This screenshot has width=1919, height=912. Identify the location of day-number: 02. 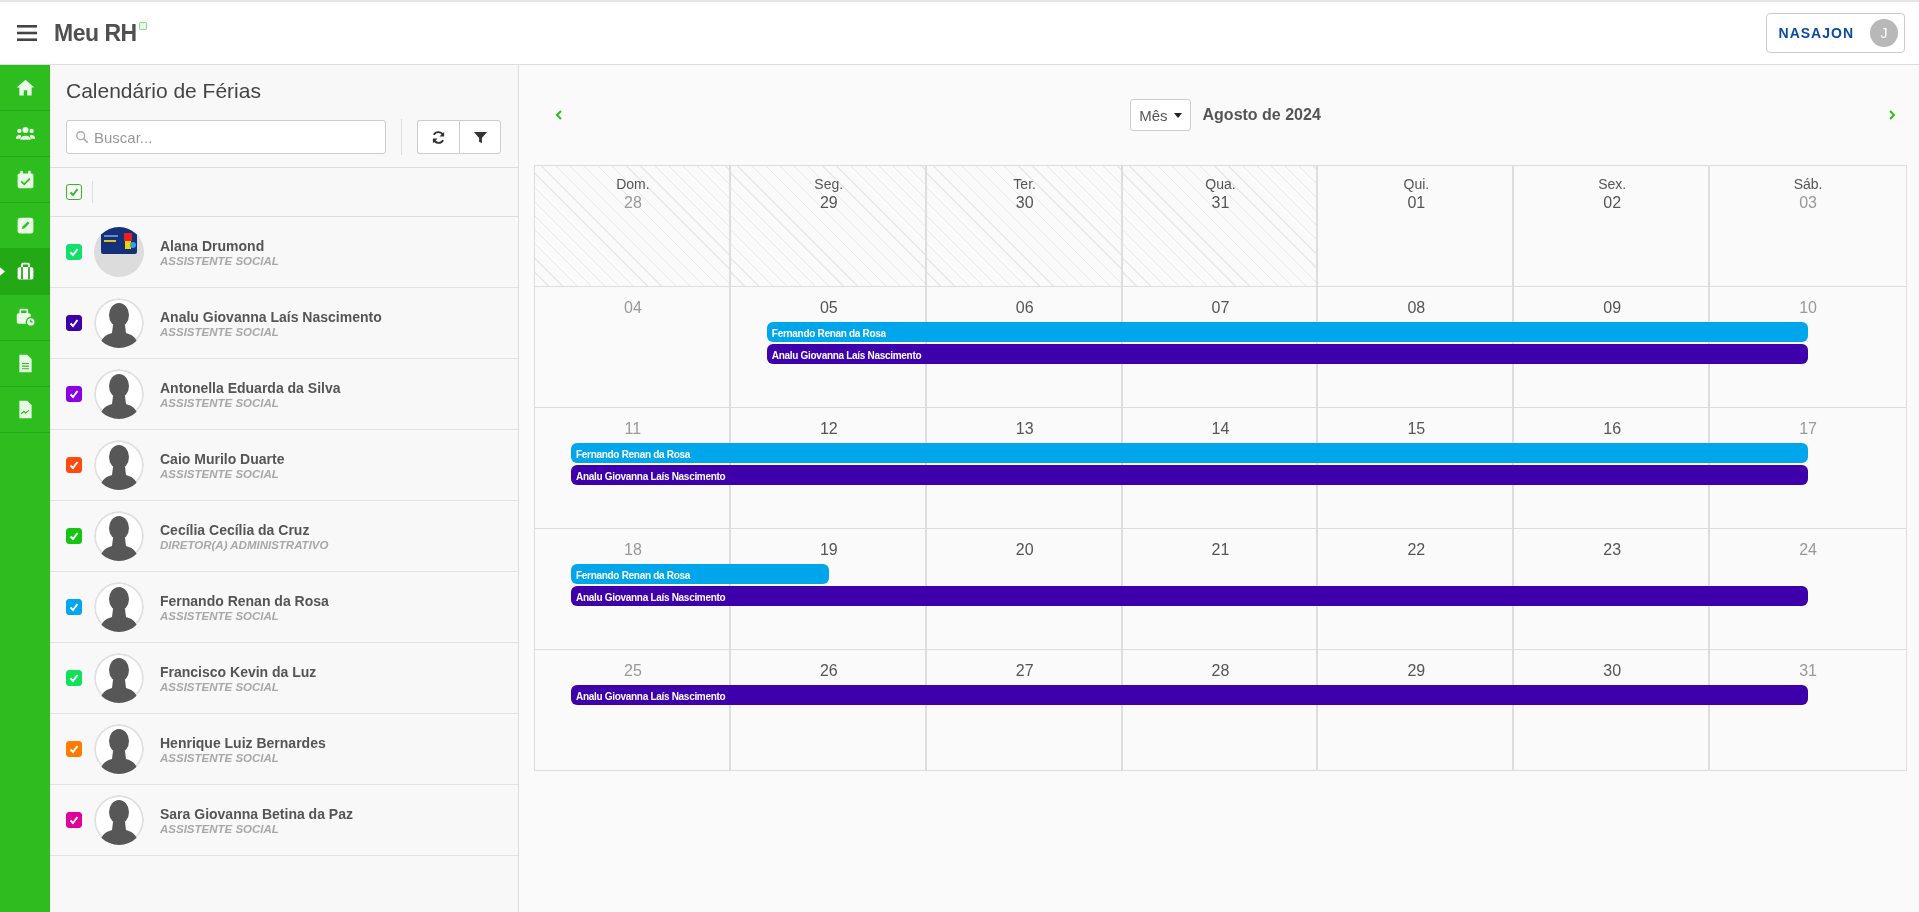
(1612, 203).